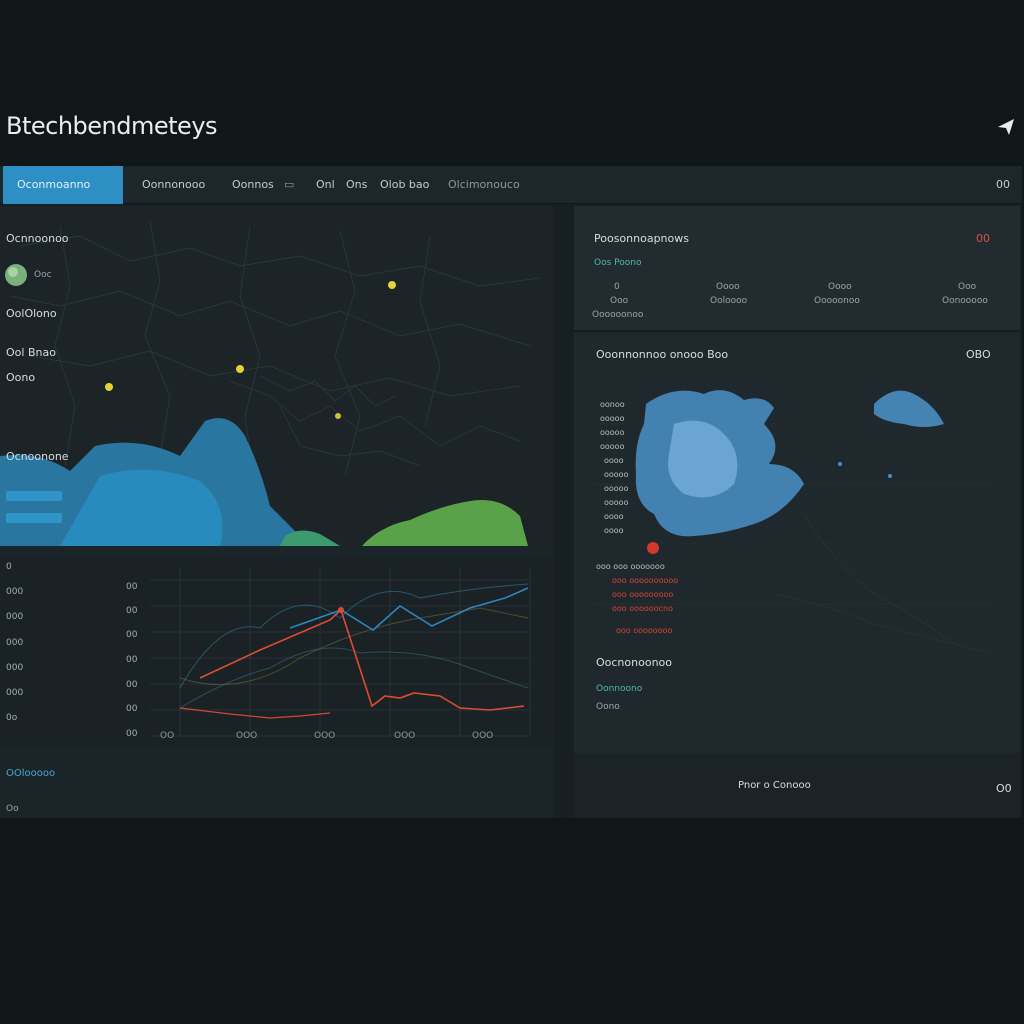  Describe the element at coordinates (31, 352) in the screenshot. I see `map-section-2: Ool Bnao` at that location.